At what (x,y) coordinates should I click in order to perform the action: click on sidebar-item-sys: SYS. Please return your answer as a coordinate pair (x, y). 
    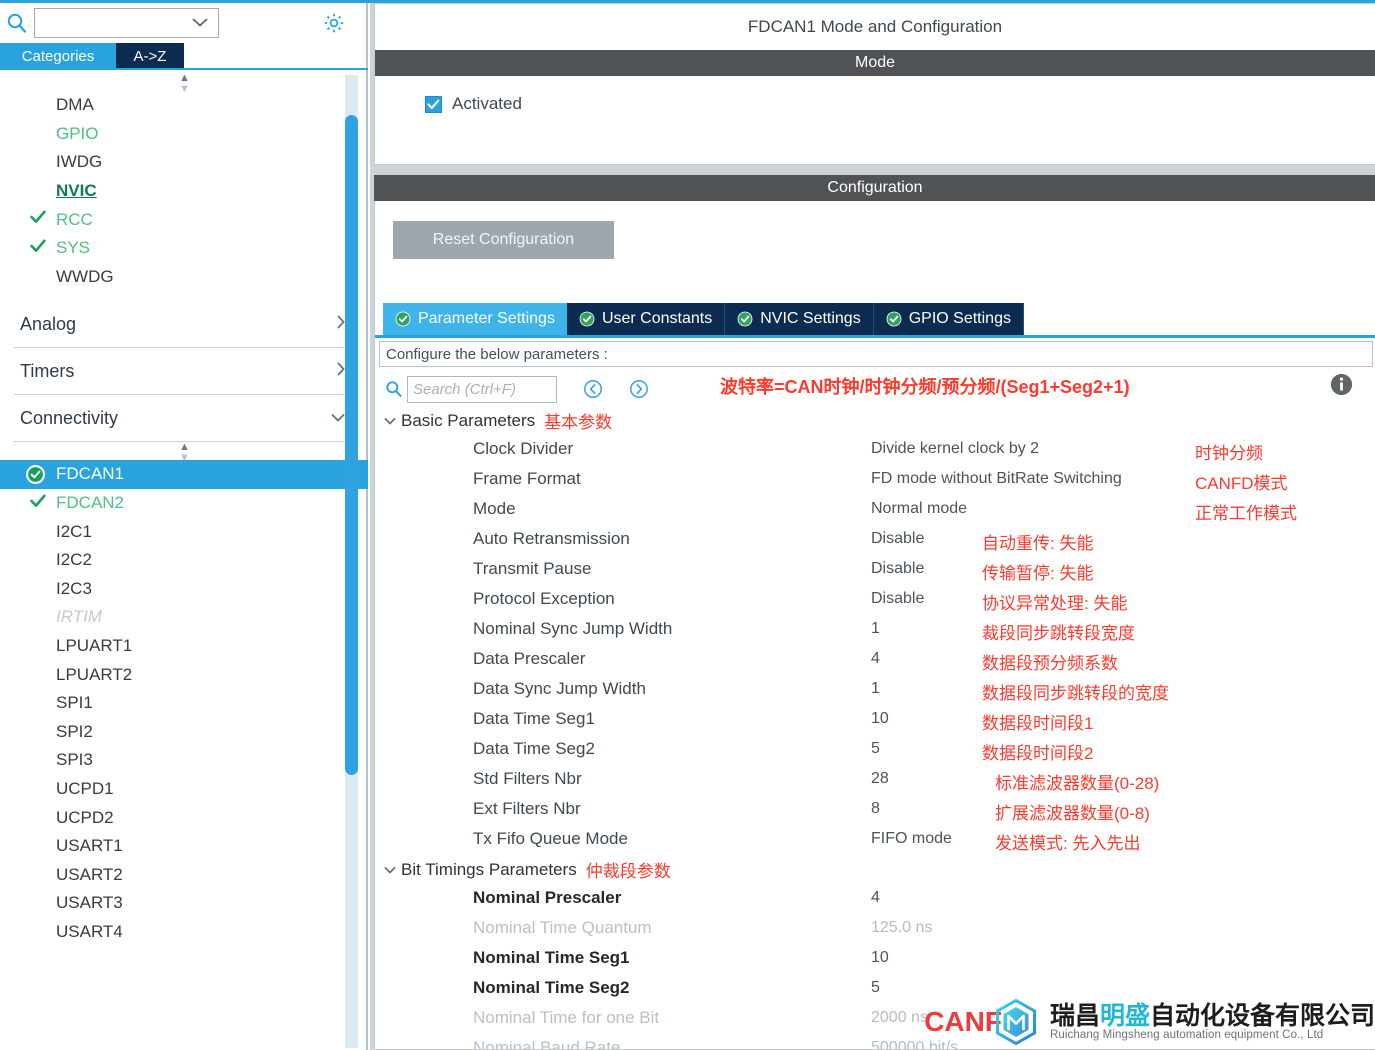
    Looking at the image, I should click on (184, 248).